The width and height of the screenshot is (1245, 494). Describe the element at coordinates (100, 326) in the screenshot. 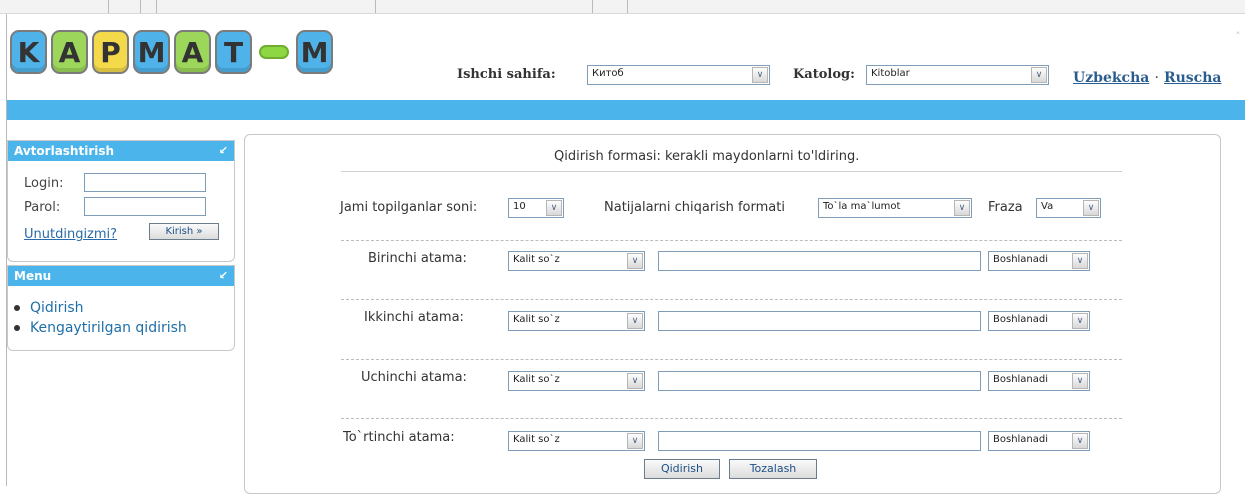

I see `menu-item-advanced-search: Kengaytirilgan qidirish` at that location.